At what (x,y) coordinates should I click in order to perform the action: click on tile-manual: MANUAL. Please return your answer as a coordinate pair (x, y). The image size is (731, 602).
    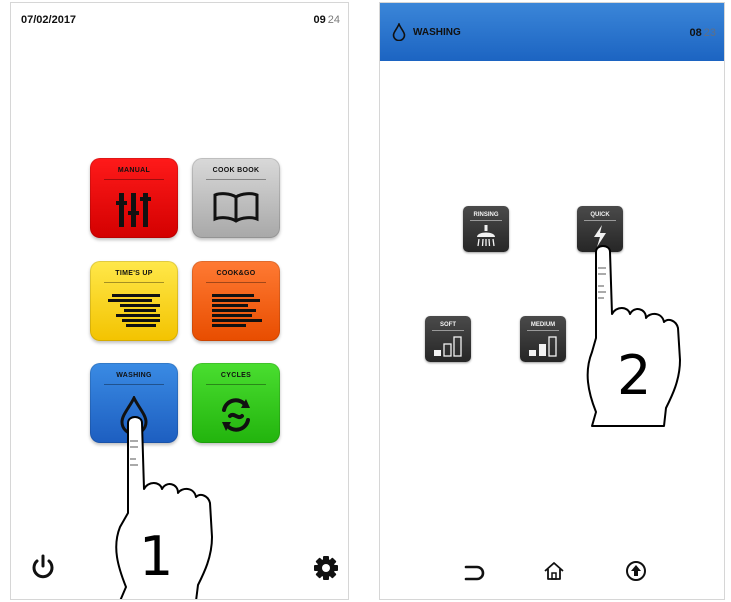
    Looking at the image, I should click on (134, 198).